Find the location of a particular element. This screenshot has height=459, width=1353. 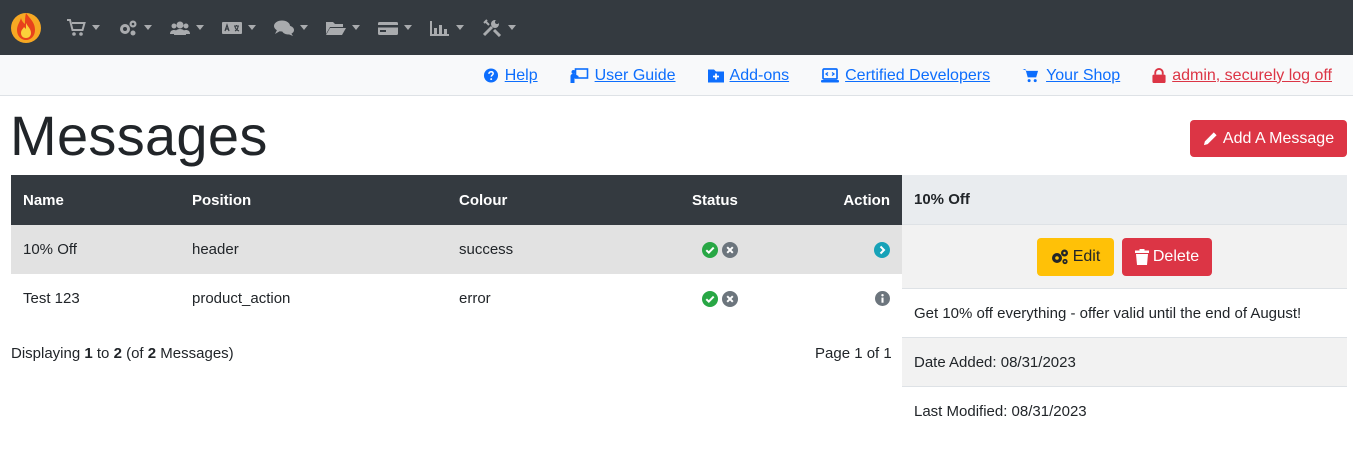

tools-icon is located at coordinates (492, 27).